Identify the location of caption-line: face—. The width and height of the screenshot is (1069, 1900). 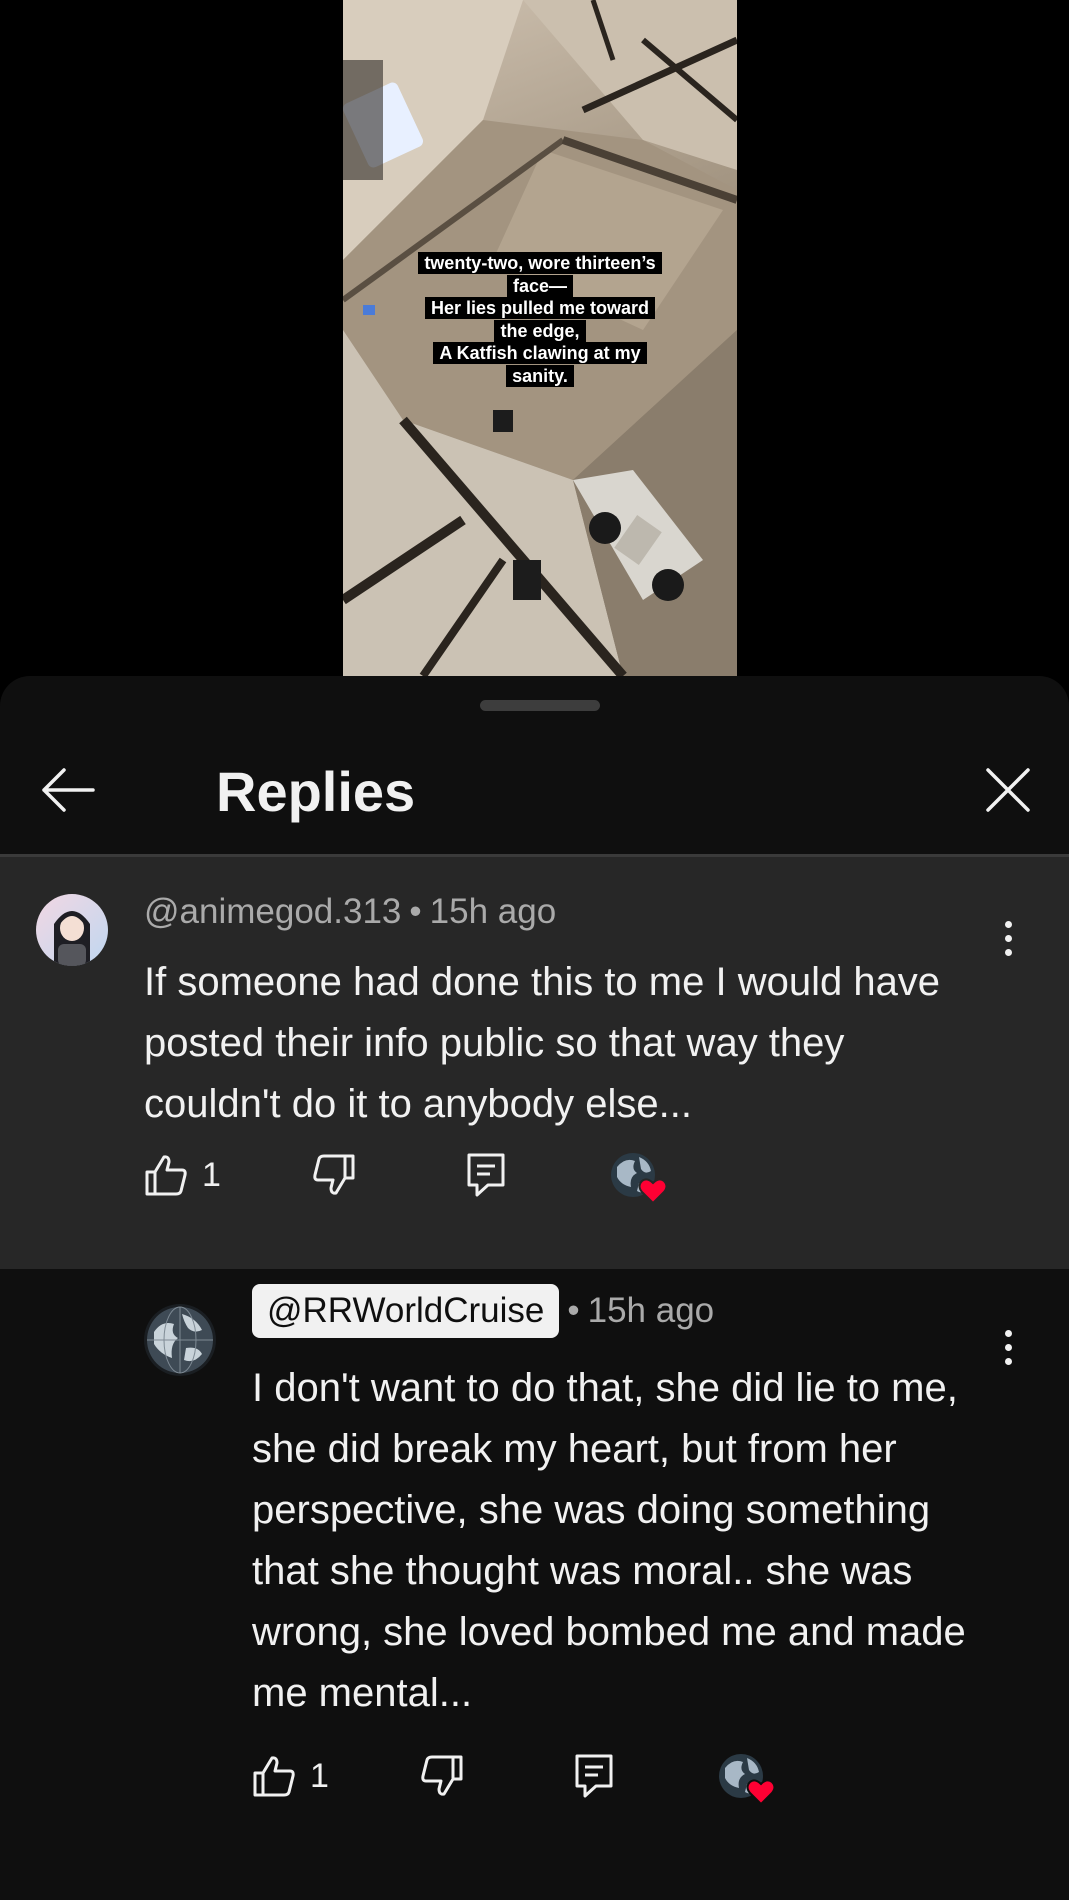
(540, 285).